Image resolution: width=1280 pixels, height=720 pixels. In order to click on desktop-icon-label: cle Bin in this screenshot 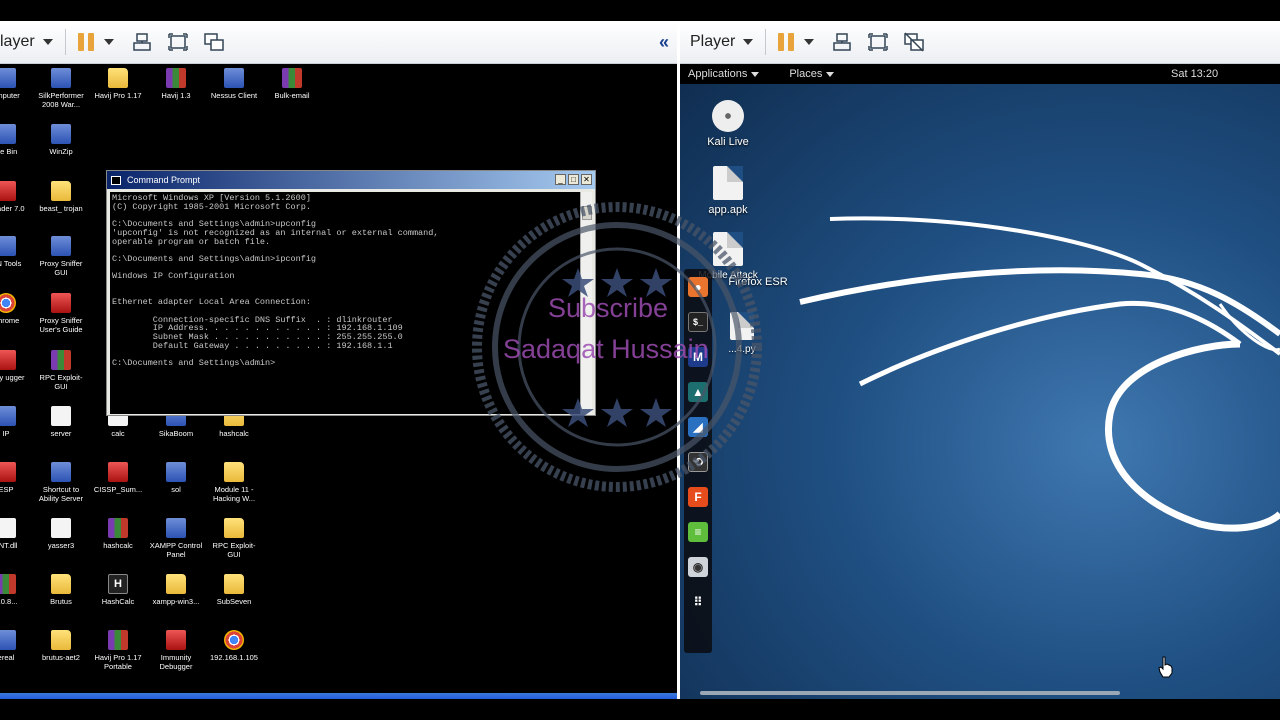, I will do `click(9, 151)`.